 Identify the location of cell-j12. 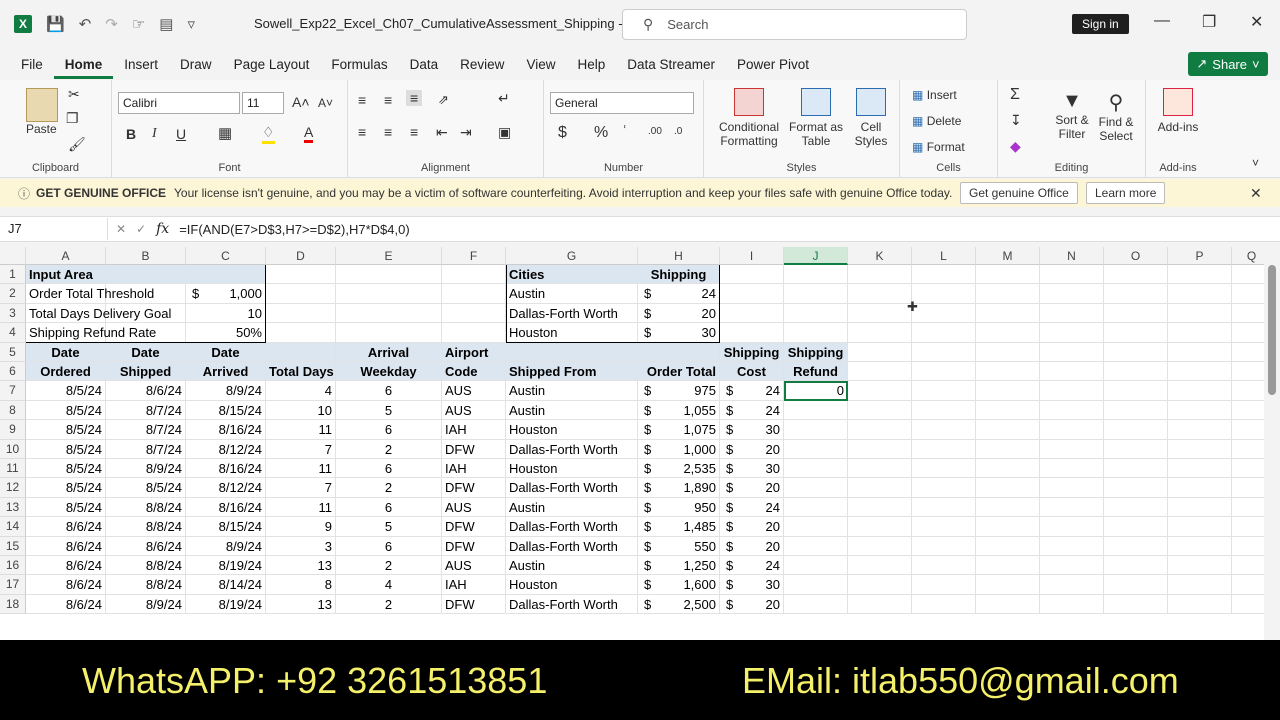
(816, 488).